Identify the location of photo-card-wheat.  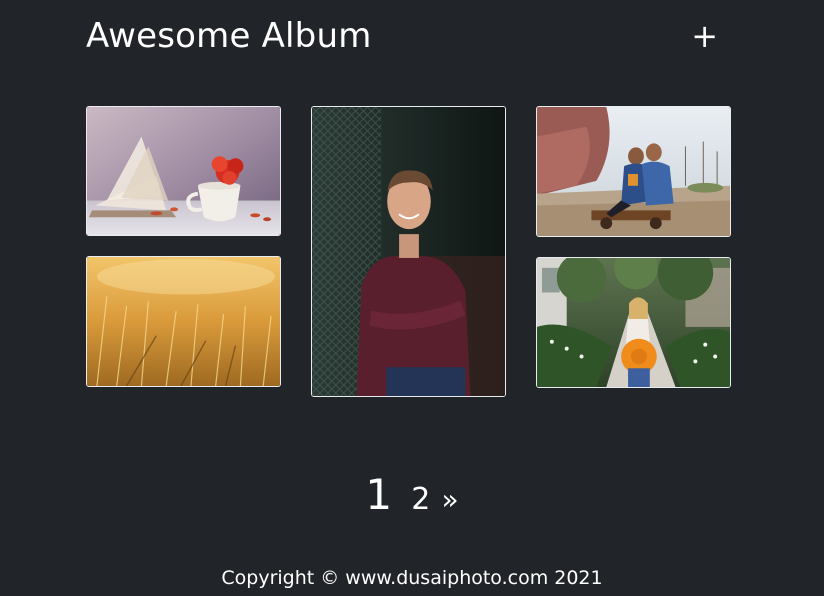
(183, 321).